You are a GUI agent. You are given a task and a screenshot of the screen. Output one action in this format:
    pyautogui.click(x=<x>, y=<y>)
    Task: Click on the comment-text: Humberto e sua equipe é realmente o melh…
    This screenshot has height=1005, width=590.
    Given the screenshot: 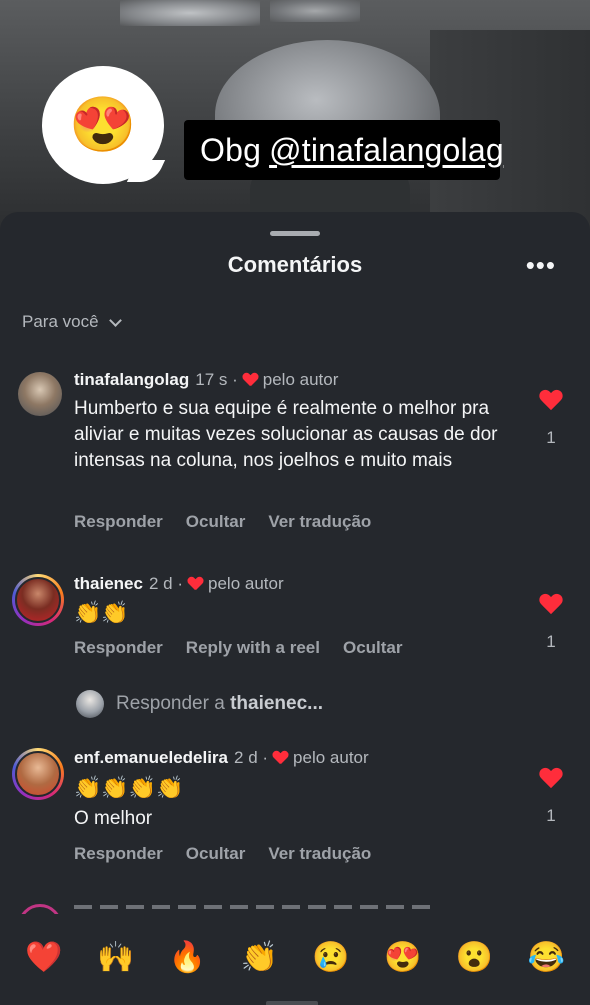 What is the action you would take?
    pyautogui.click(x=286, y=434)
    